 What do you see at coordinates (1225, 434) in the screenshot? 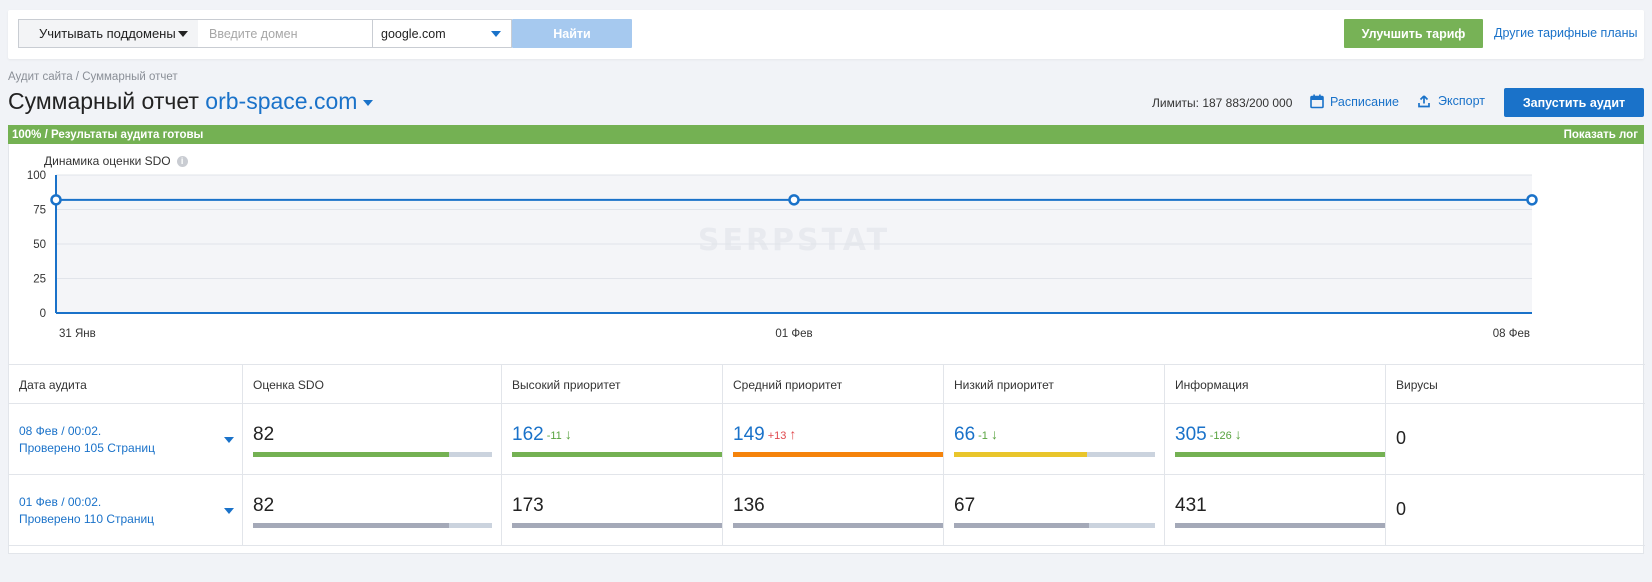
I see `information-delta: -126 ↓` at bounding box center [1225, 434].